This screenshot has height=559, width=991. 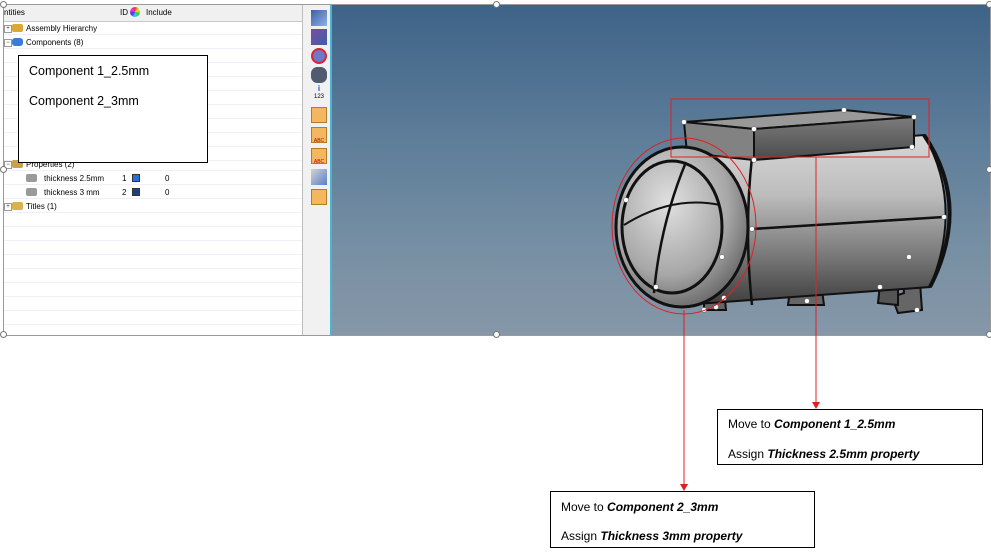 I want to click on isolate-icon, so click(x=319, y=56).